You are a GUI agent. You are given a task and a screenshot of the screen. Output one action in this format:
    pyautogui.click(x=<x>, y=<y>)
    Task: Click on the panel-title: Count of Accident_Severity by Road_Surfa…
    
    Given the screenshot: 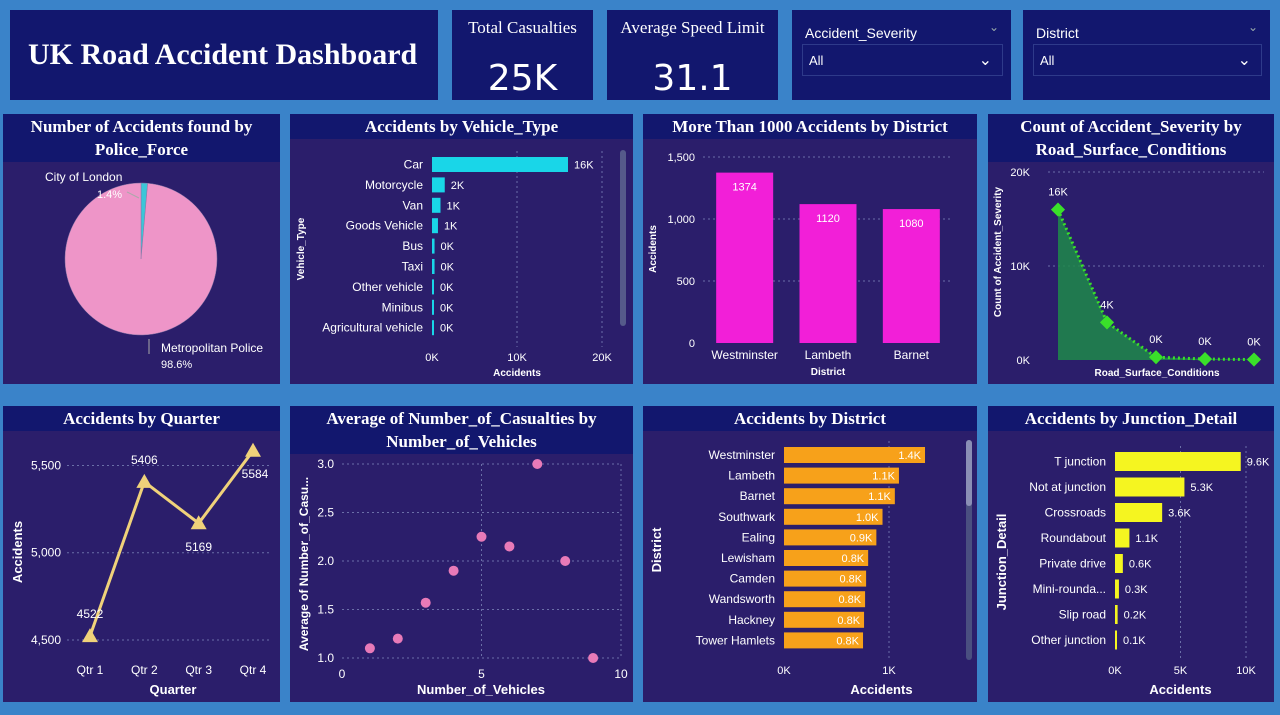 What is the action you would take?
    pyautogui.click(x=1131, y=138)
    